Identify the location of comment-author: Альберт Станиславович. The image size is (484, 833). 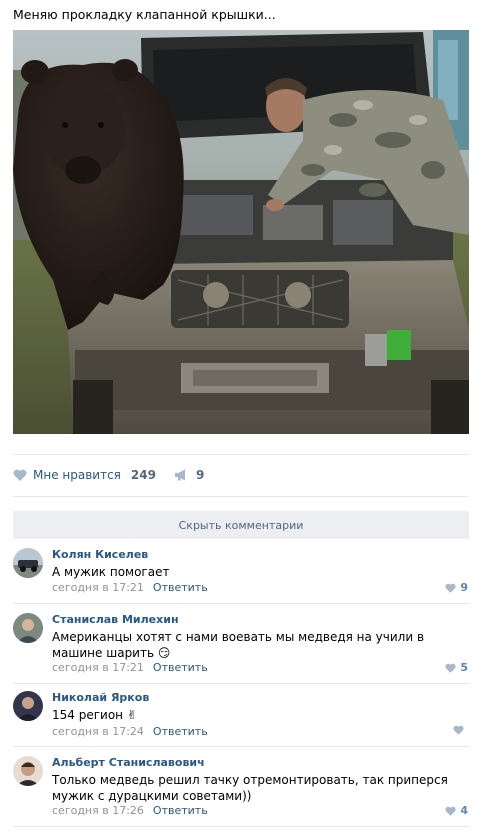
(128, 762).